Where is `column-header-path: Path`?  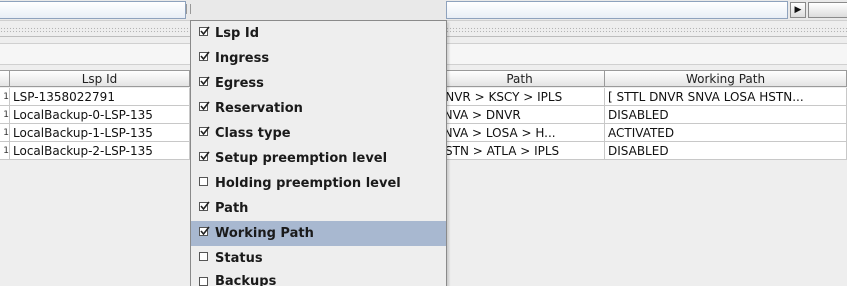
column-header-path: Path is located at coordinates (520, 78).